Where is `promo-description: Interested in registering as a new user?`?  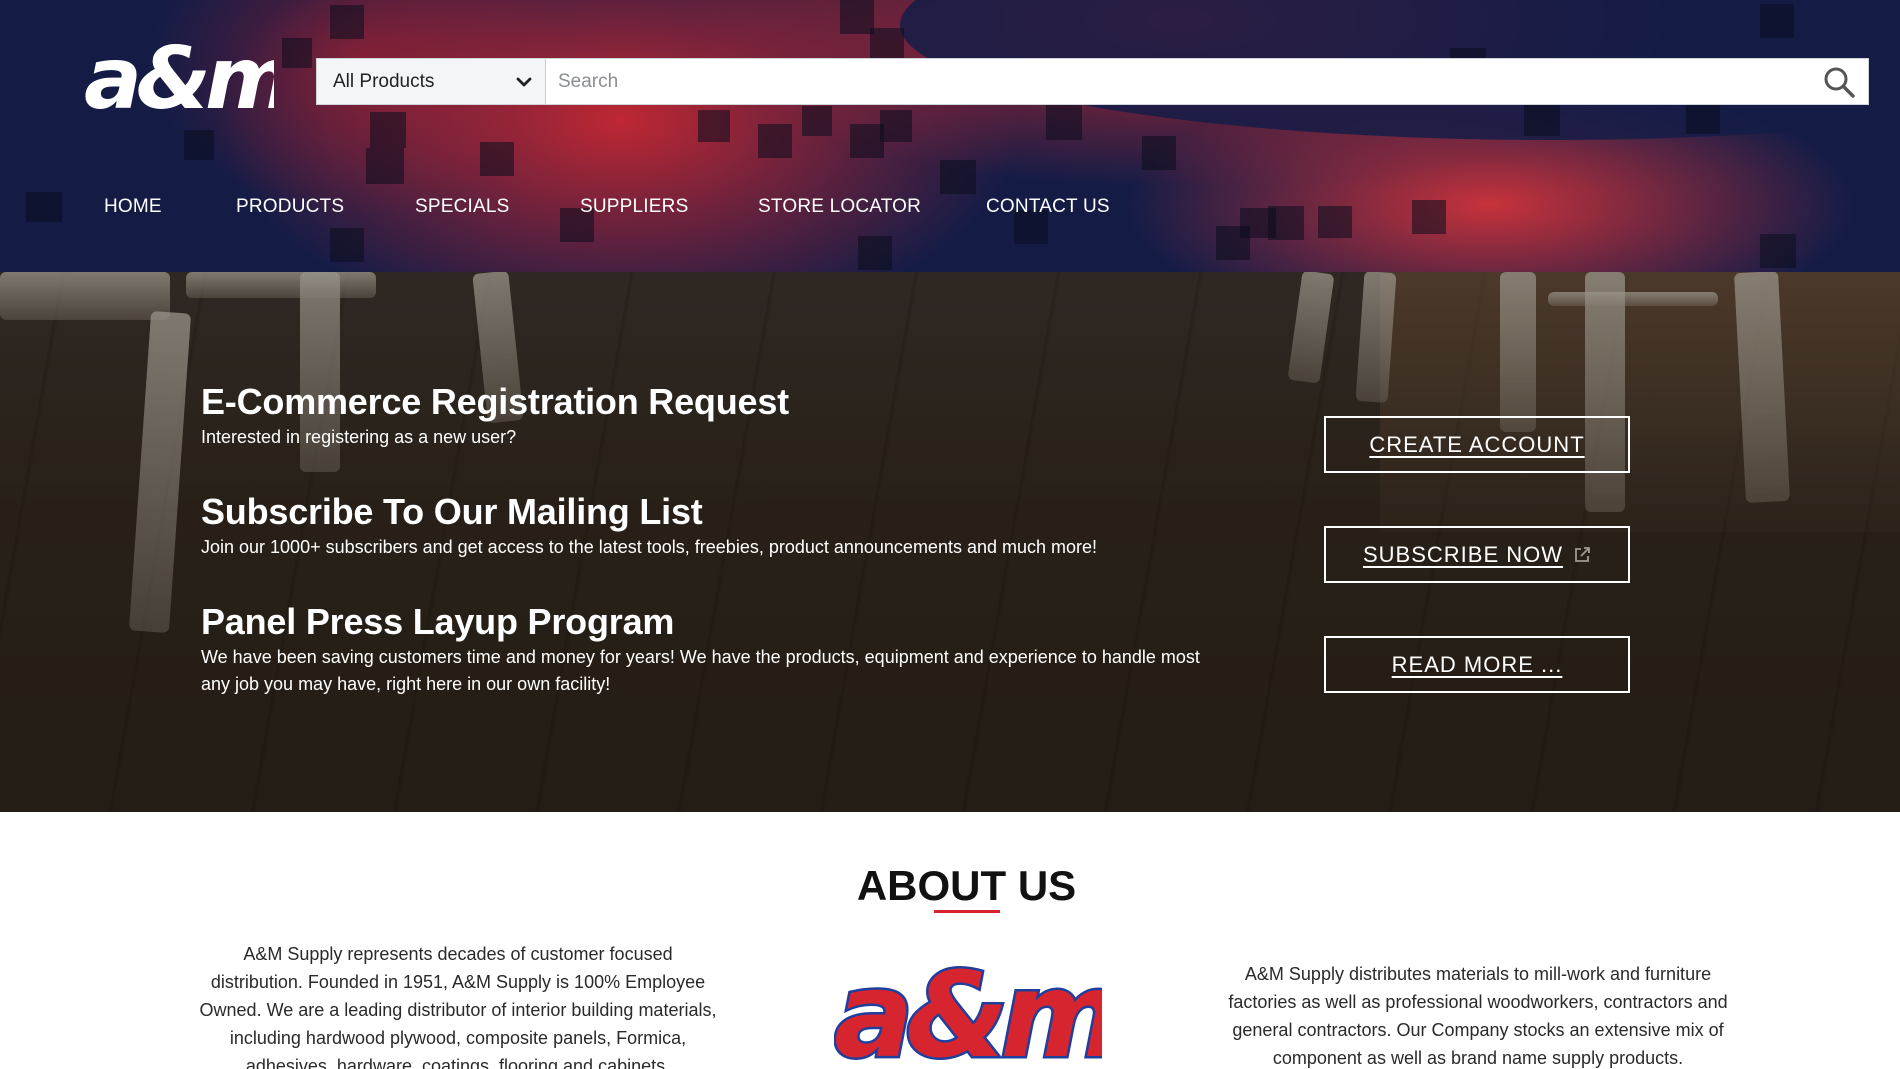 promo-description: Interested in registering as a new user? is located at coordinates (359, 437).